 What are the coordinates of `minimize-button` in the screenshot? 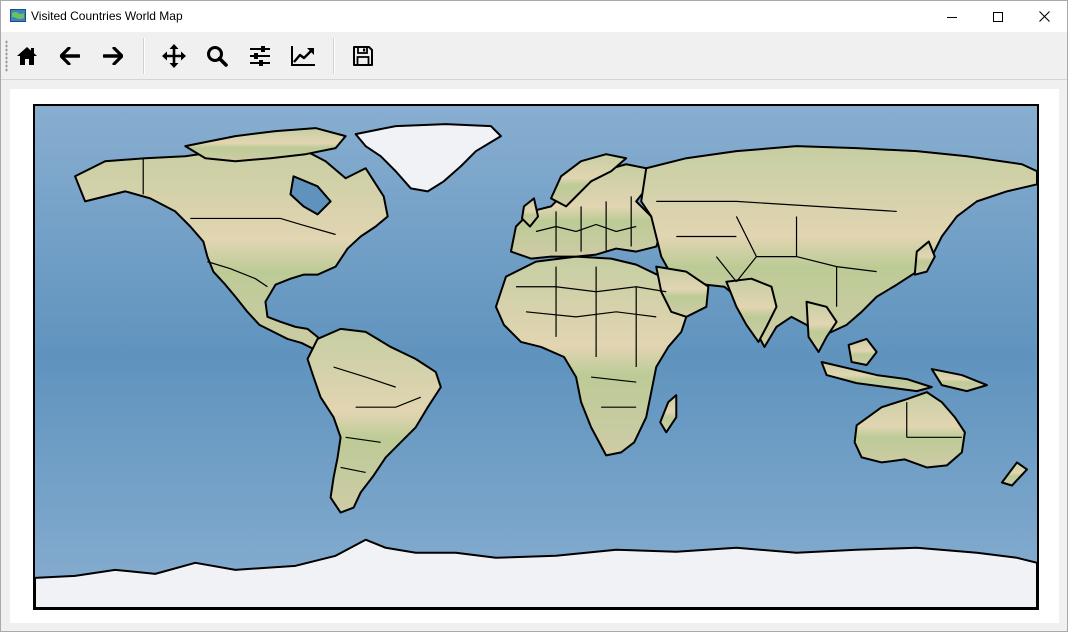 It's located at (952, 16).